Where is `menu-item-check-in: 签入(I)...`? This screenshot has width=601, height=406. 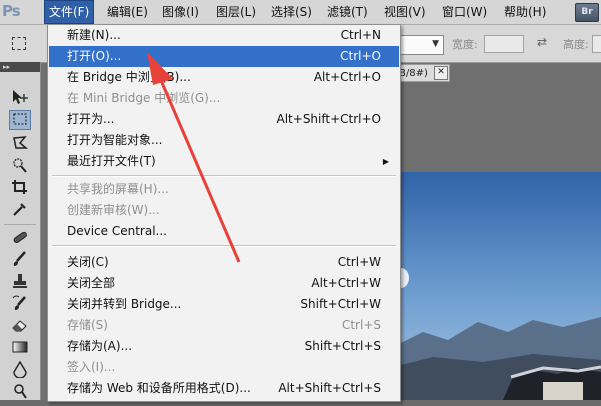 menu-item-check-in: 签入(I)... is located at coordinates (224, 367).